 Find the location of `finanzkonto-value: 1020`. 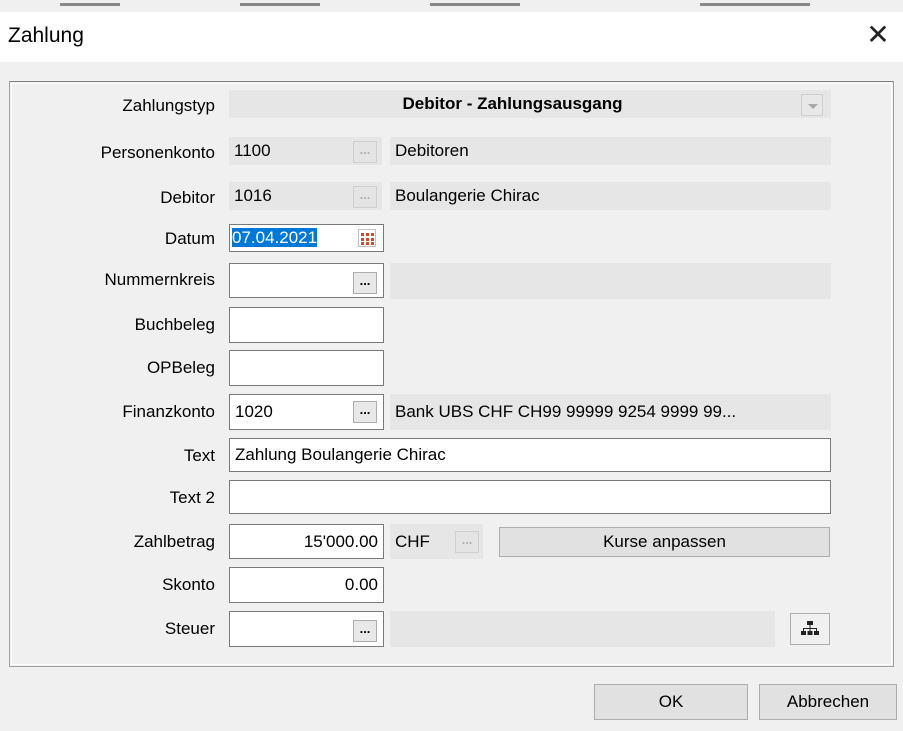

finanzkonto-value: 1020 is located at coordinates (254, 411).